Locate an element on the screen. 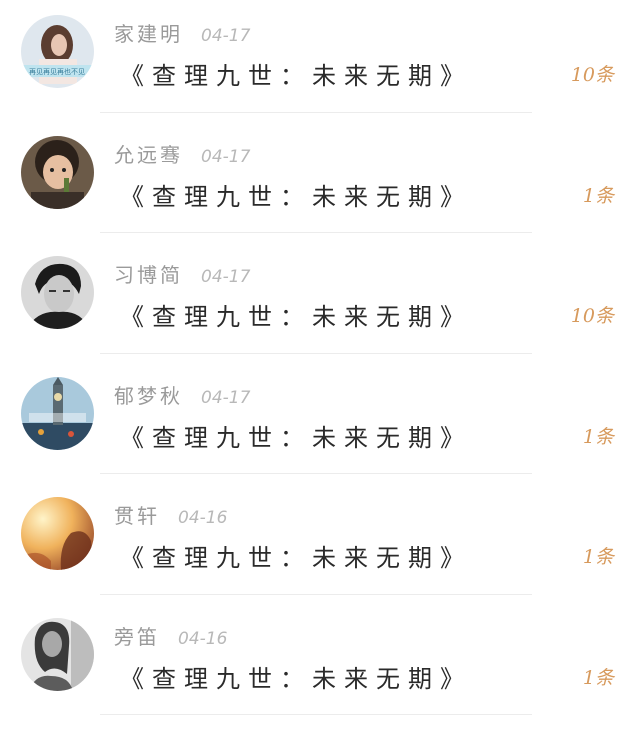 This screenshot has height=729, width=640. girl-with-caption-avatar: 再见再见再也不见 is located at coordinates (57, 51).